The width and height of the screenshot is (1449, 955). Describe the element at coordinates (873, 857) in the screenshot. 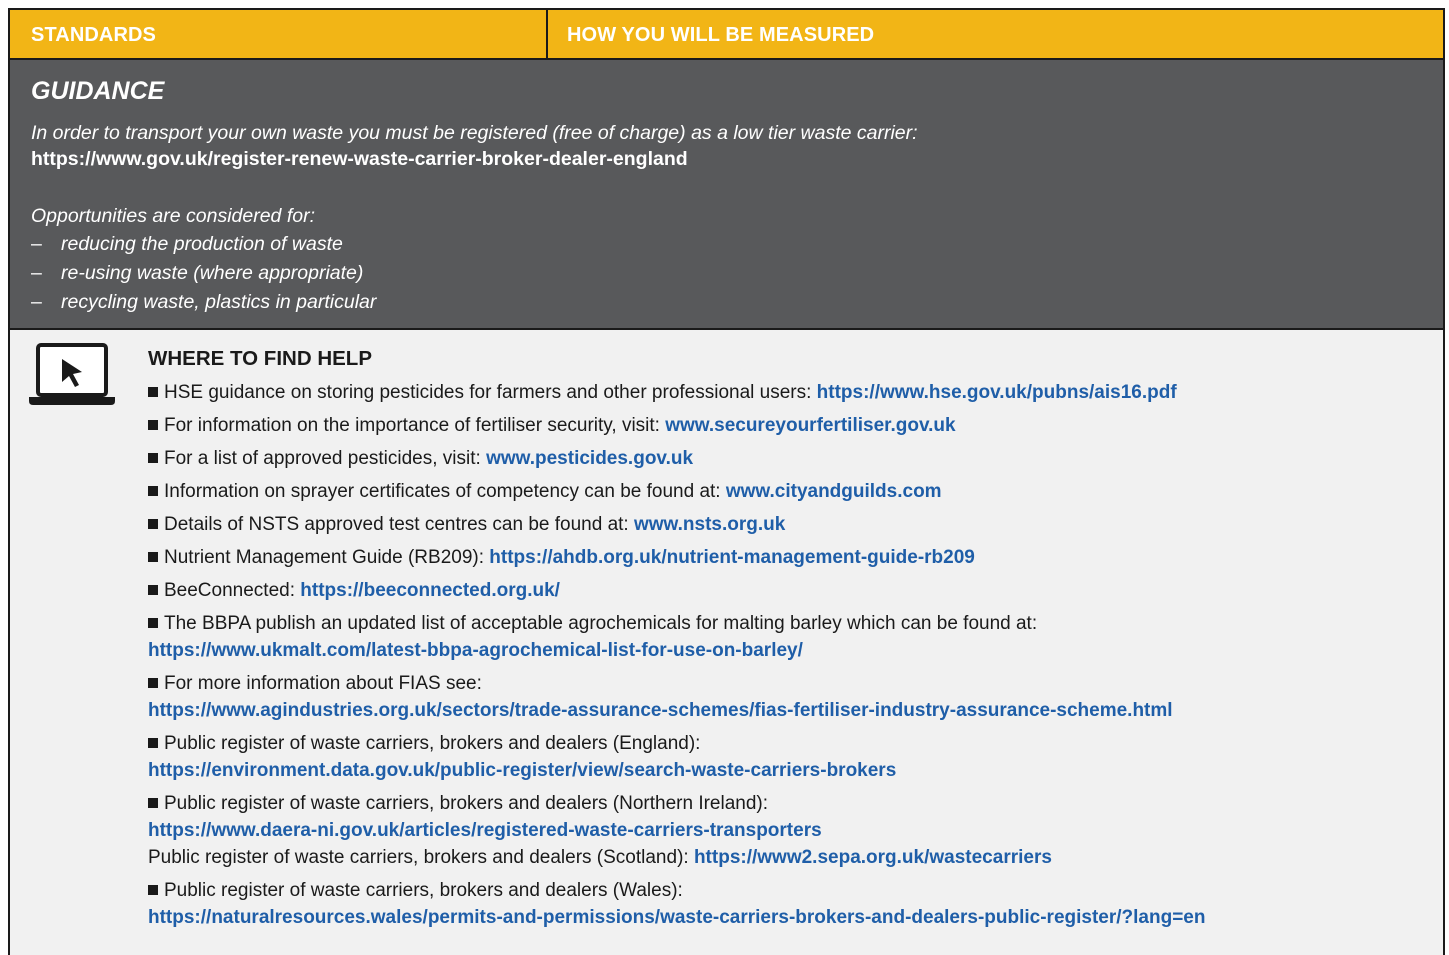

I see `help-link: https://www2.sepa.org.uk/wastecarriers` at that location.